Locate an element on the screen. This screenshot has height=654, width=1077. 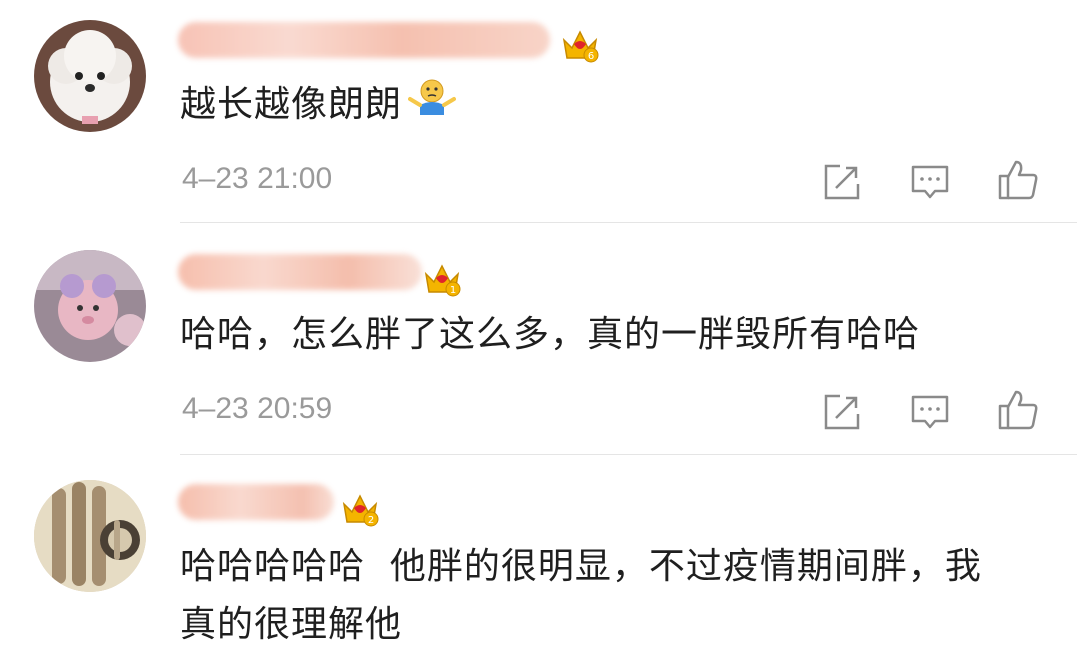
comment-text: 哈哈哈哈哈 他胖的很明显，不过疫情期间胖，我 真的很理解他 is located at coordinates (581, 596).